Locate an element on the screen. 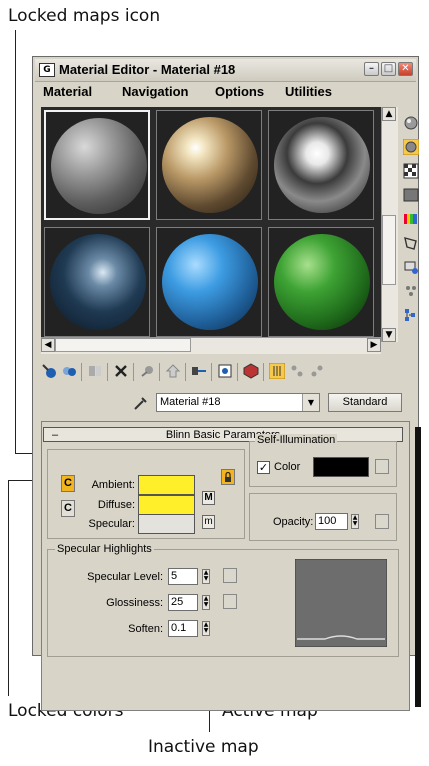 Image resolution: width=429 pixels, height=766 pixels. sample-slots-vertical-scrollbar: ▲ ▼ is located at coordinates (389, 224).